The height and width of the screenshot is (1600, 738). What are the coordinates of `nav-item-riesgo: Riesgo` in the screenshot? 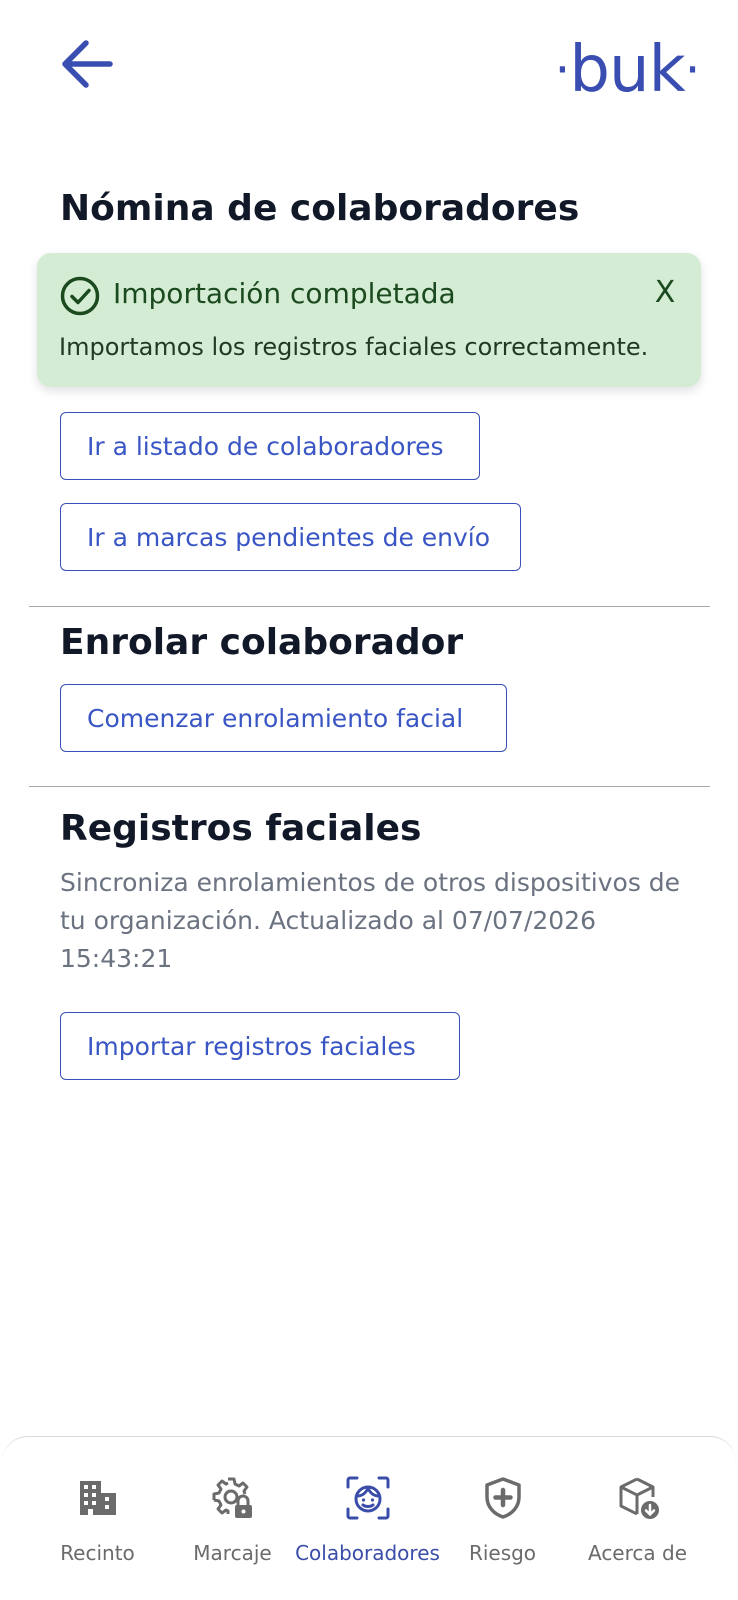 It's located at (502, 1518).